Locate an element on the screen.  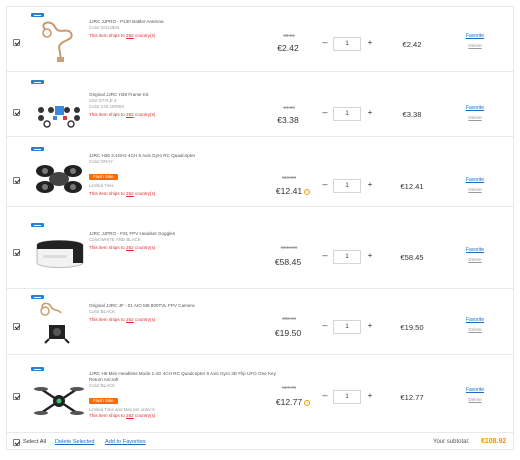
product-image-camera is located at coordinates (59, 323).